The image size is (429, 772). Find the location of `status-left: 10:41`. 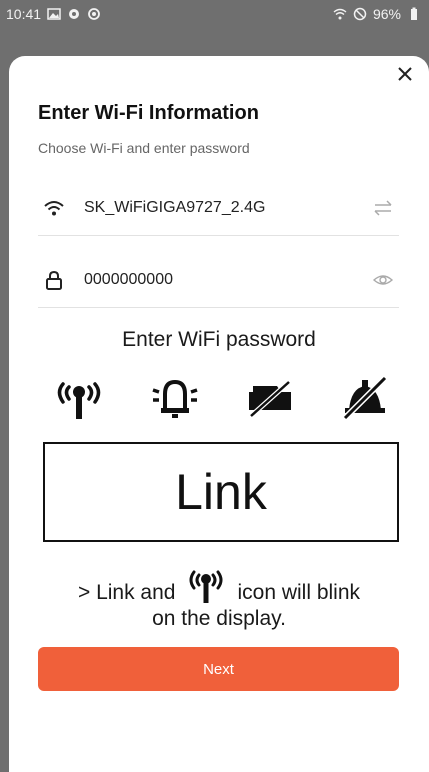

status-left: 10:41 is located at coordinates (53, 14).